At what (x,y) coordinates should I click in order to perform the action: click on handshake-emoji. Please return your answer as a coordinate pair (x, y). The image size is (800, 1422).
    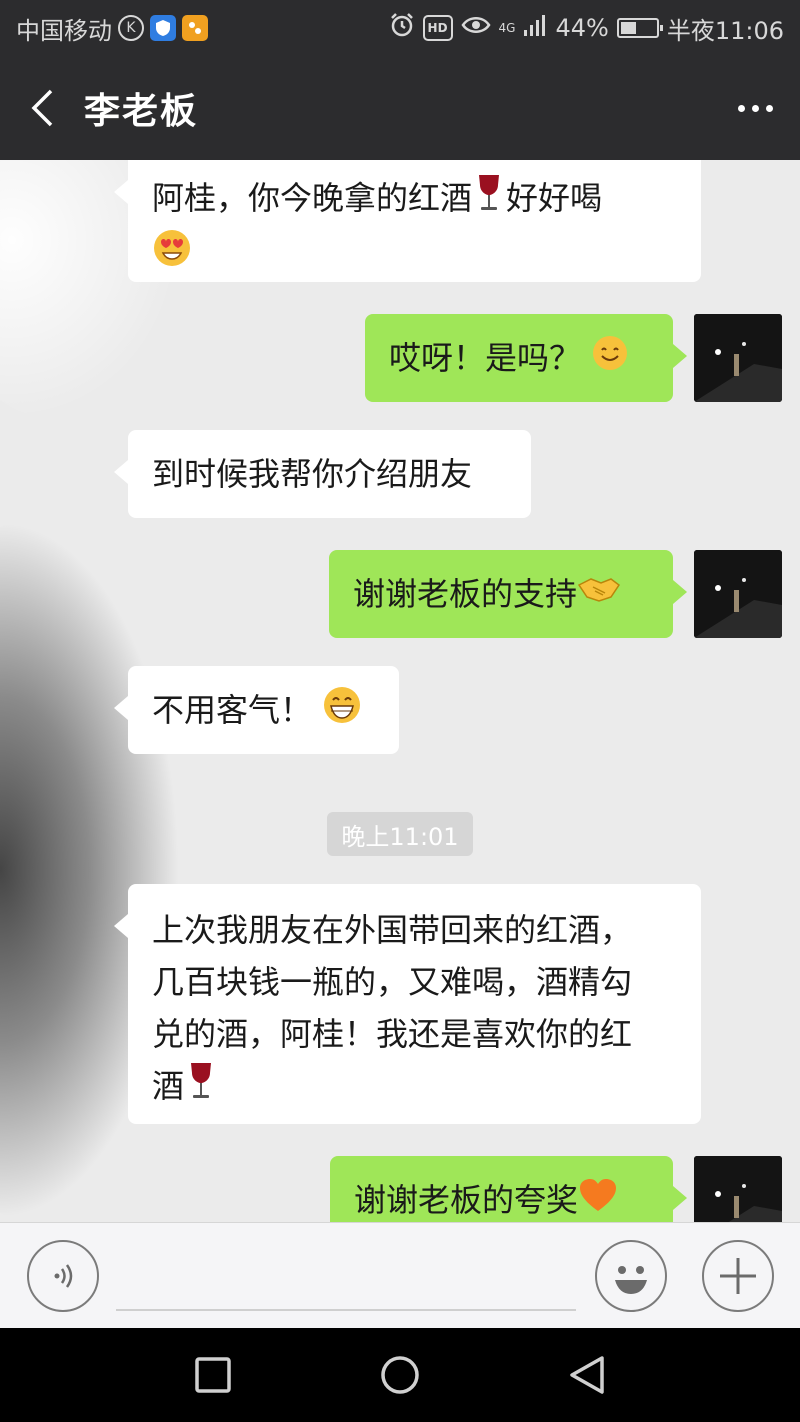
    Looking at the image, I should click on (599, 596).